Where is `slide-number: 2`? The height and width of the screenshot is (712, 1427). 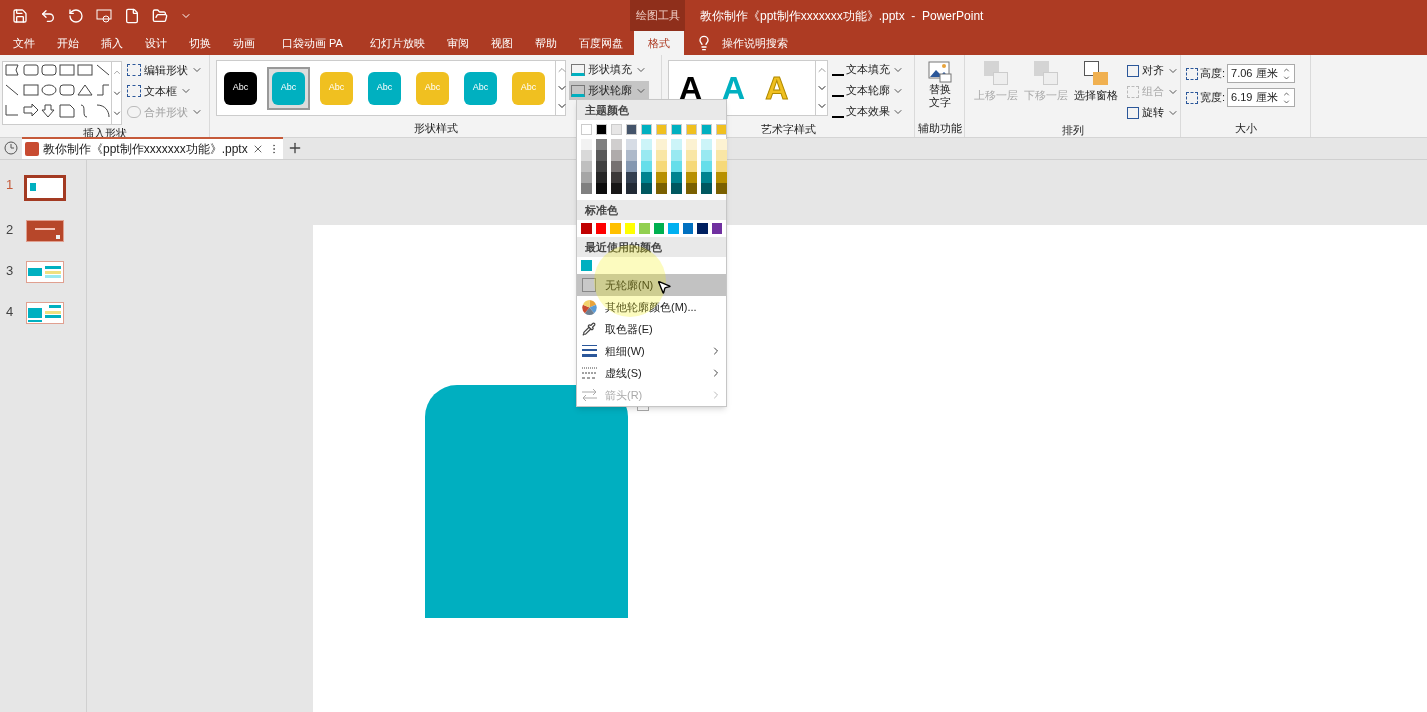
slide-number: 2 is located at coordinates (10, 230).